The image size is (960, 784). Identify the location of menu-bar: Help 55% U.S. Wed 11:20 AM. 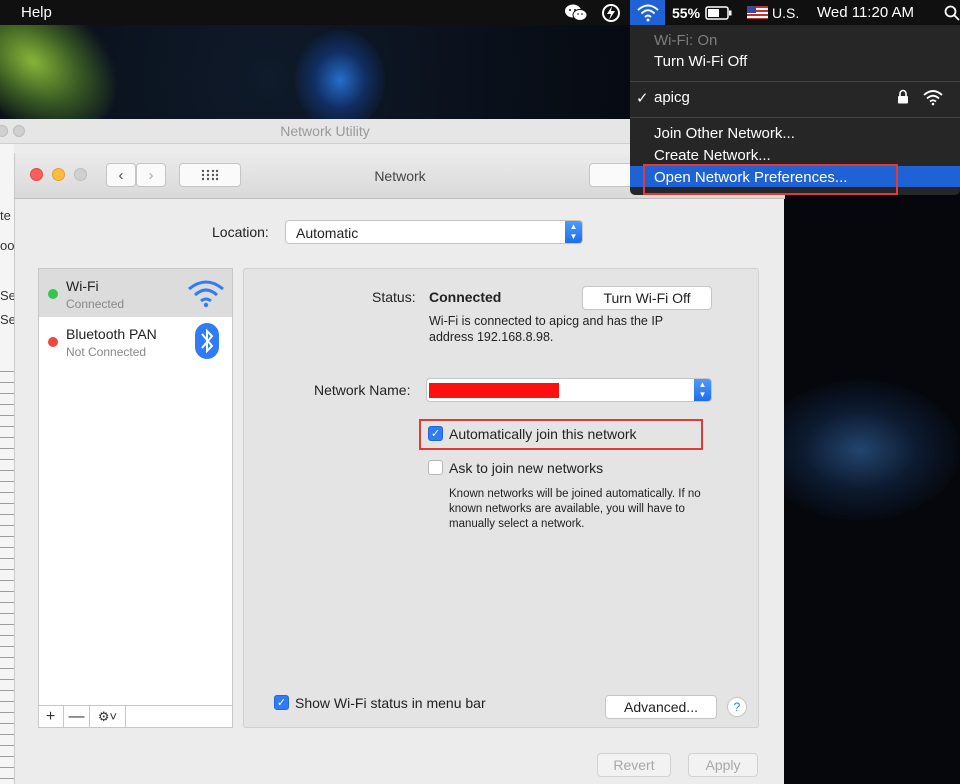
(480, 12).